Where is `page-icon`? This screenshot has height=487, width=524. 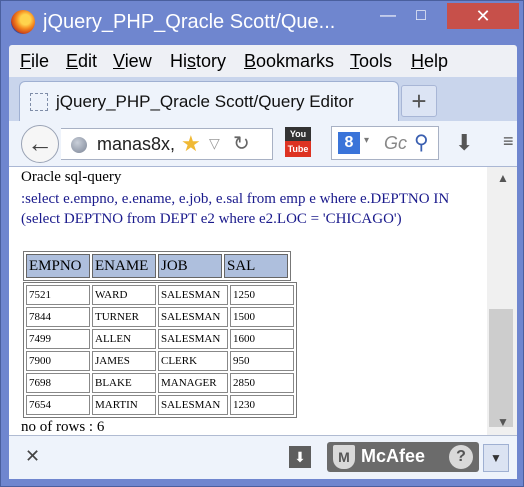 page-icon is located at coordinates (39, 102).